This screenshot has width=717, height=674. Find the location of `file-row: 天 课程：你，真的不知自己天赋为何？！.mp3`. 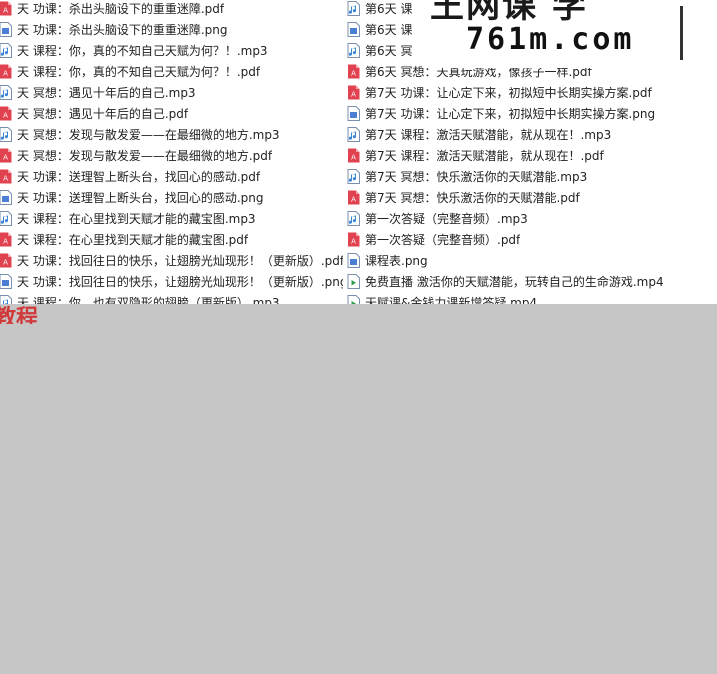

file-row: 天 课程：你，真的不知自己天赋为何？！.mp3 is located at coordinates (171, 50).